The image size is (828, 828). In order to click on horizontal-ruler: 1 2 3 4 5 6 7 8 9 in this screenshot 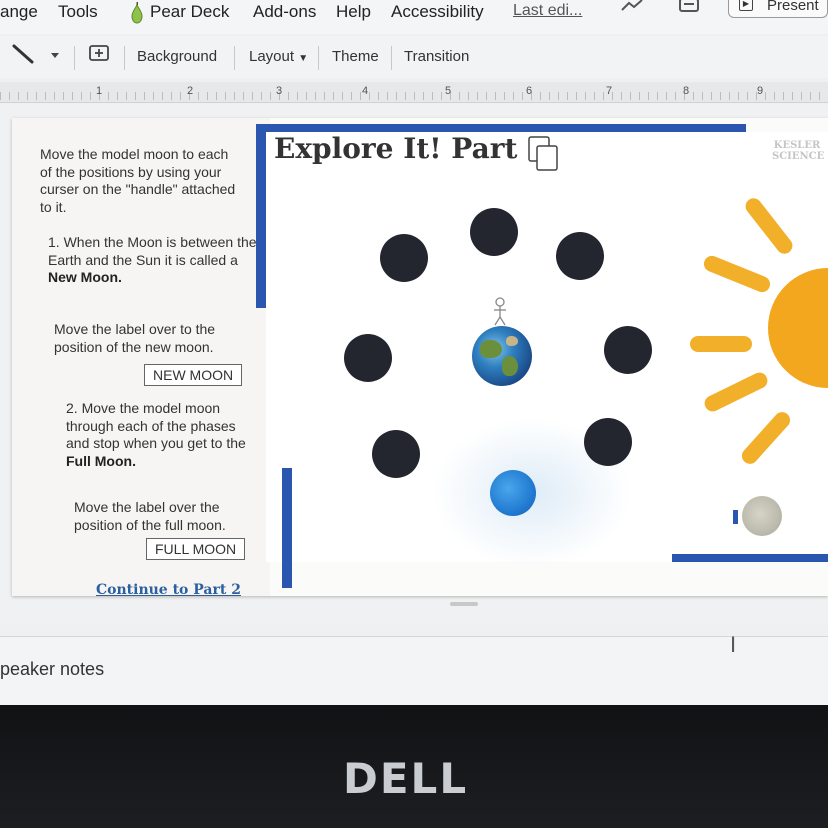, I will do `click(414, 92)`.